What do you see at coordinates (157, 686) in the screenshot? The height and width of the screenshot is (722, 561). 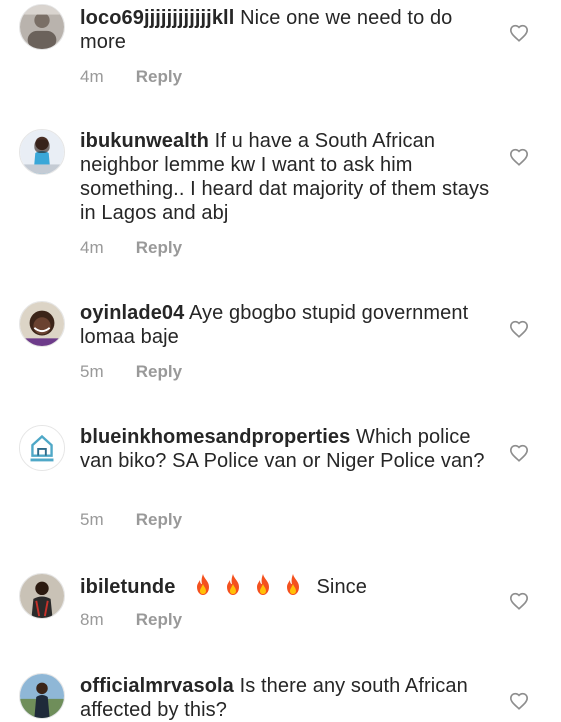 I see `comment-username: officialmrvasola` at bounding box center [157, 686].